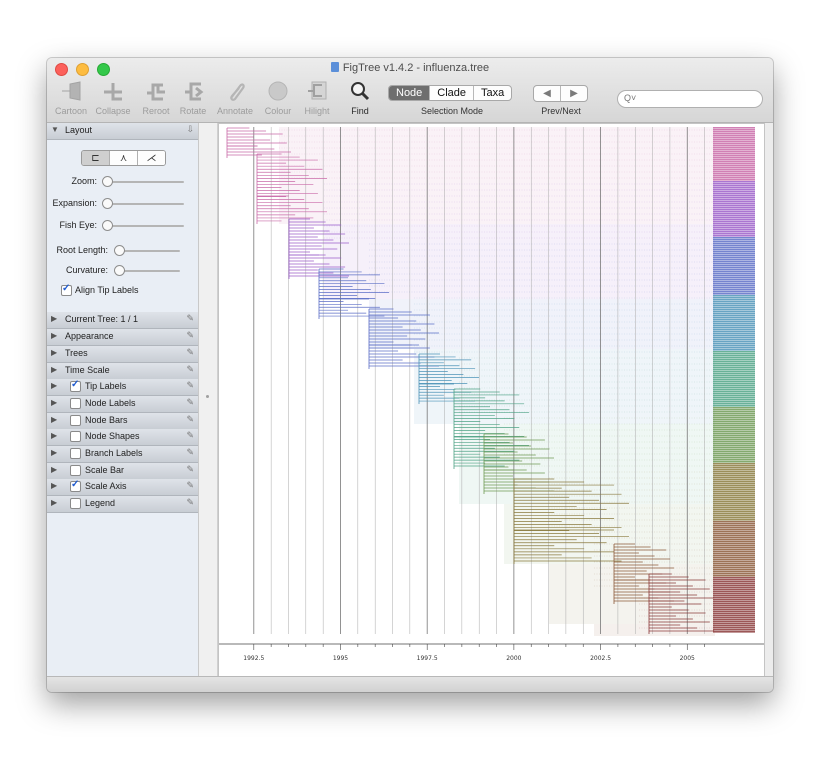 The image size is (820, 765). I want to click on next-arrow-icon: ▶, so click(574, 93).